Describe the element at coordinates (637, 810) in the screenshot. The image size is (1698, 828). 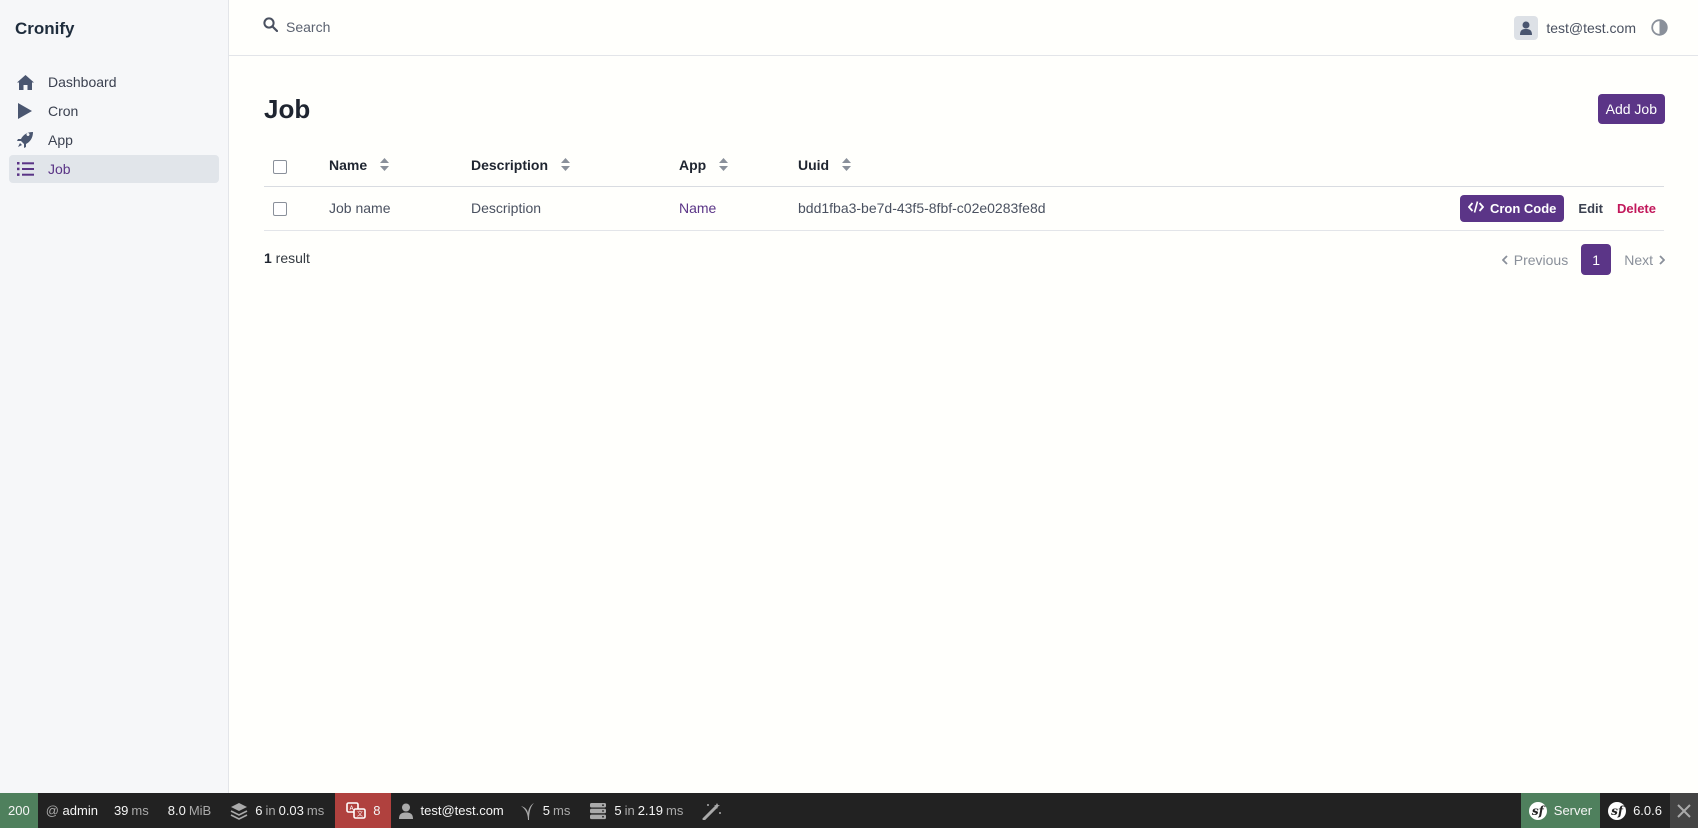
I see `database-queries: 5 in 2.19 ms` at that location.